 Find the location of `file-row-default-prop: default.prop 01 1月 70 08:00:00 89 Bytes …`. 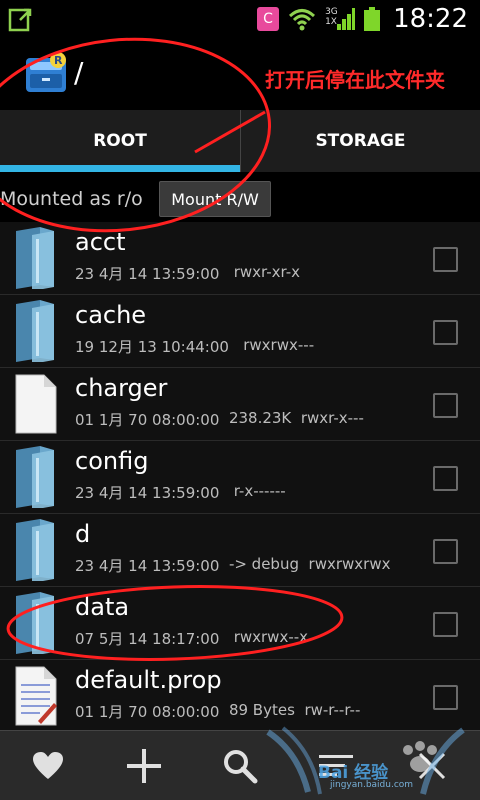

file-row-default-prop: default.prop 01 1月 70 08:00:00 89 Bytes … is located at coordinates (240, 695).